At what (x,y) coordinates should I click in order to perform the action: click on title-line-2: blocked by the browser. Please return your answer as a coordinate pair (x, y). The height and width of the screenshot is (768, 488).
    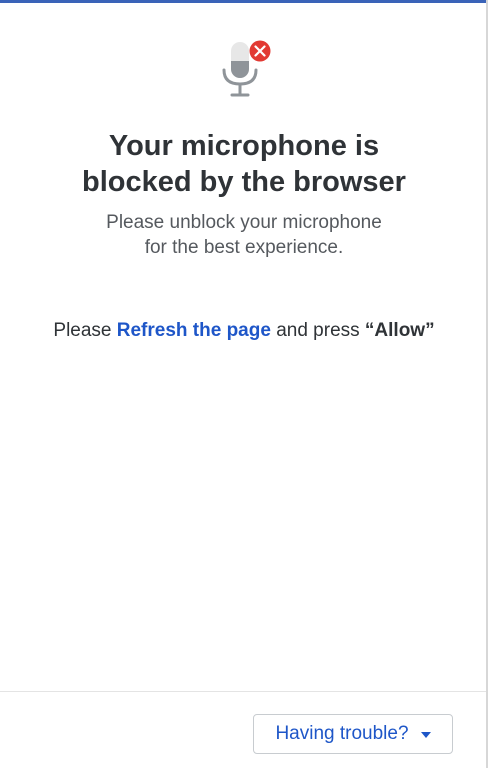
    Looking at the image, I should click on (244, 182).